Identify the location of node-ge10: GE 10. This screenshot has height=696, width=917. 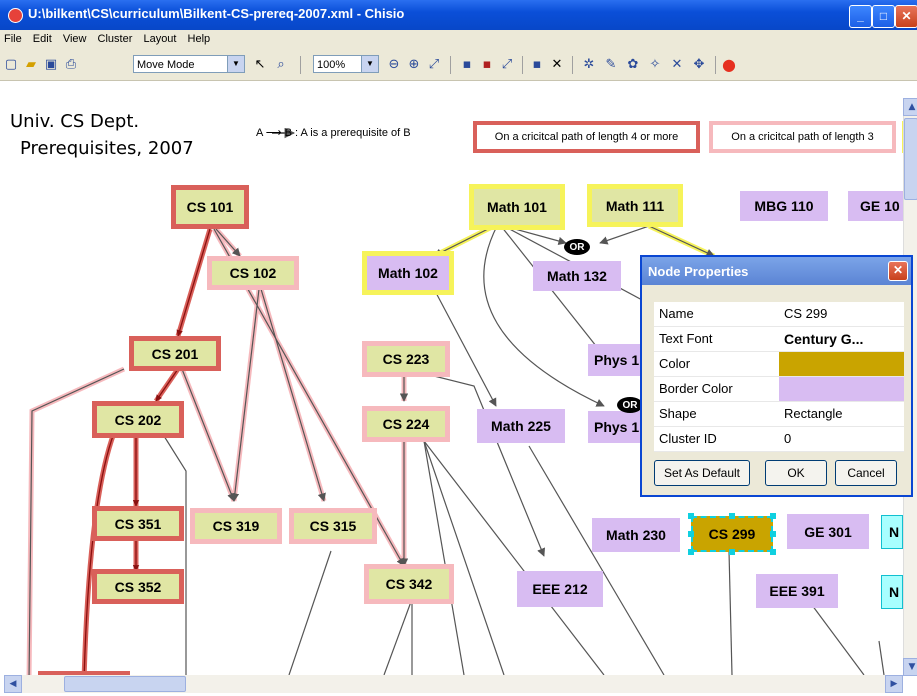
(875, 206).